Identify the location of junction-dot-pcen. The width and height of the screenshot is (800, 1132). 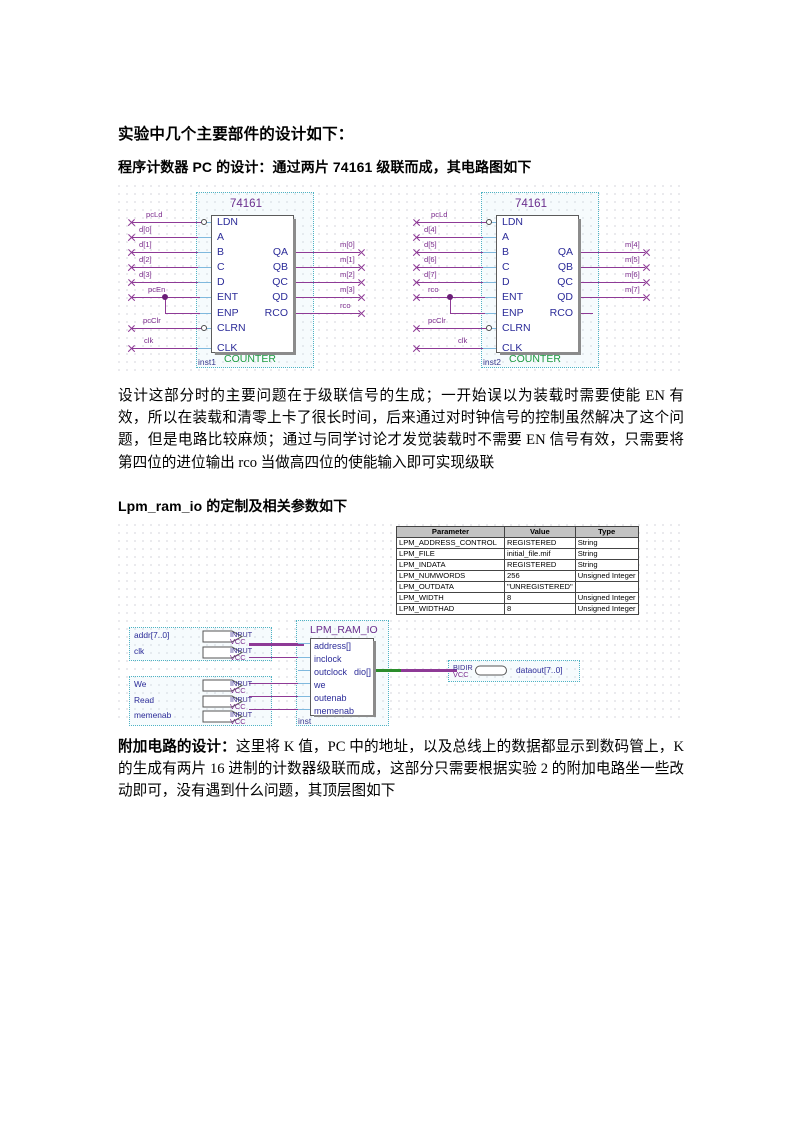
(165, 297).